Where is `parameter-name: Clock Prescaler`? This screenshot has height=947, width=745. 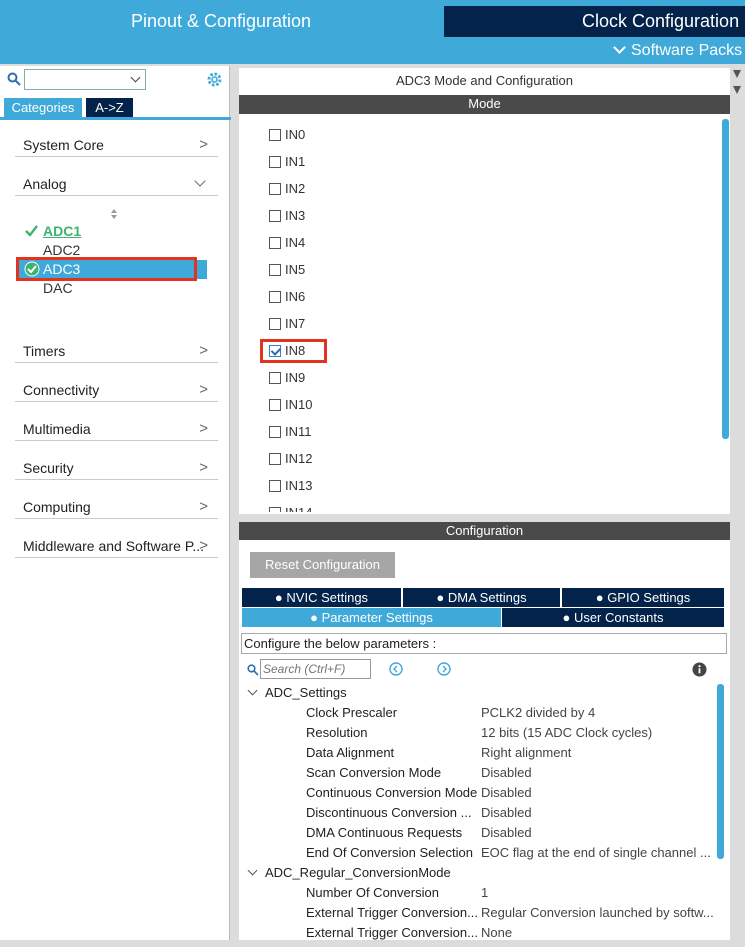 parameter-name: Clock Prescaler is located at coordinates (352, 712).